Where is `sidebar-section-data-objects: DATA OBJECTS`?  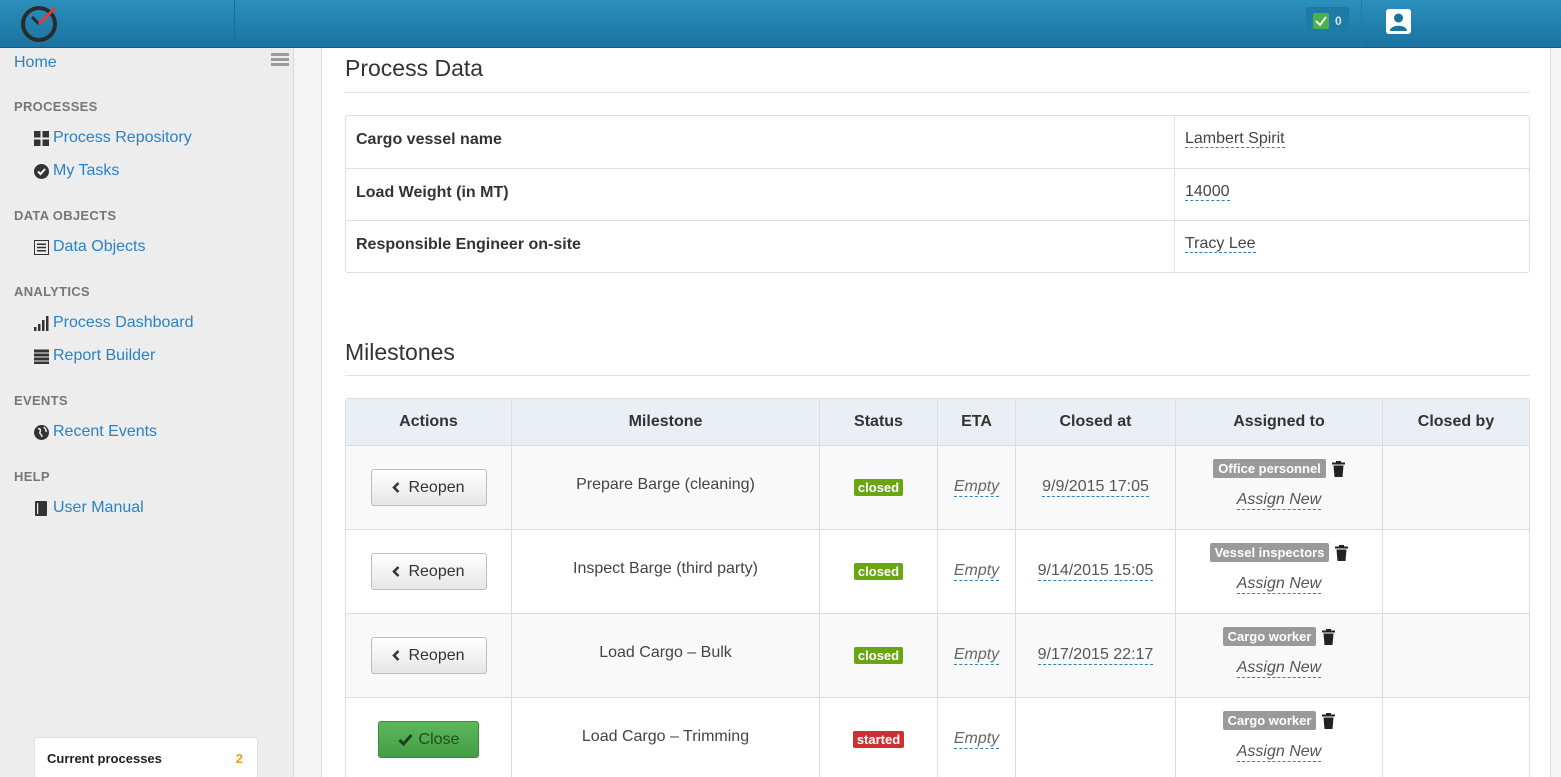
sidebar-section-data-objects: DATA OBJECTS is located at coordinates (65, 215).